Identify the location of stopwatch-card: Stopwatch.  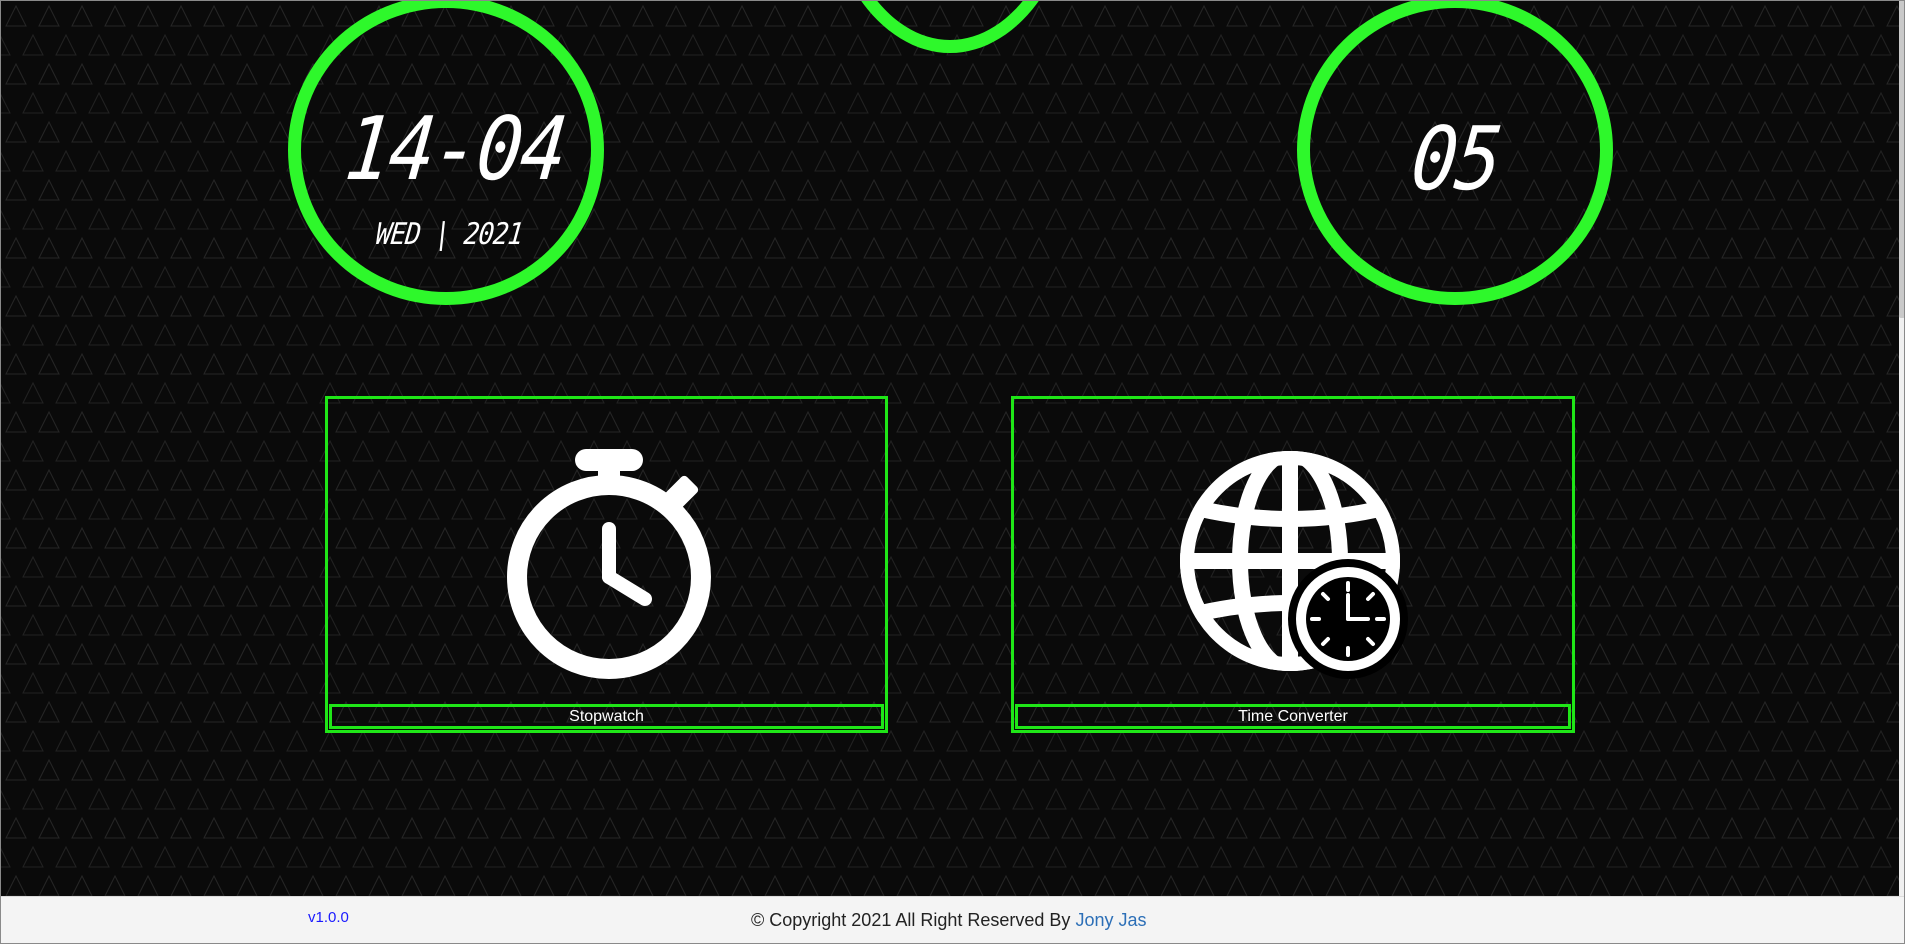
(606, 564).